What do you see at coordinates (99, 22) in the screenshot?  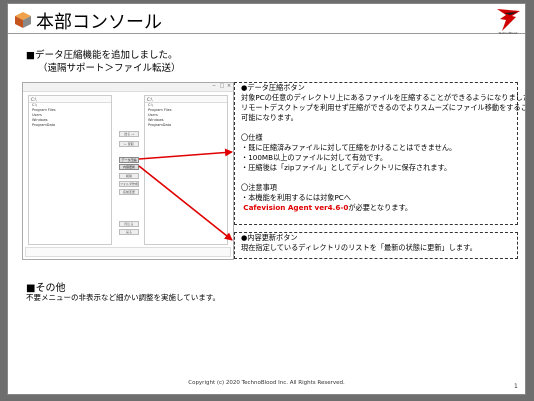 I see `page-title: 本部コンソール` at bounding box center [99, 22].